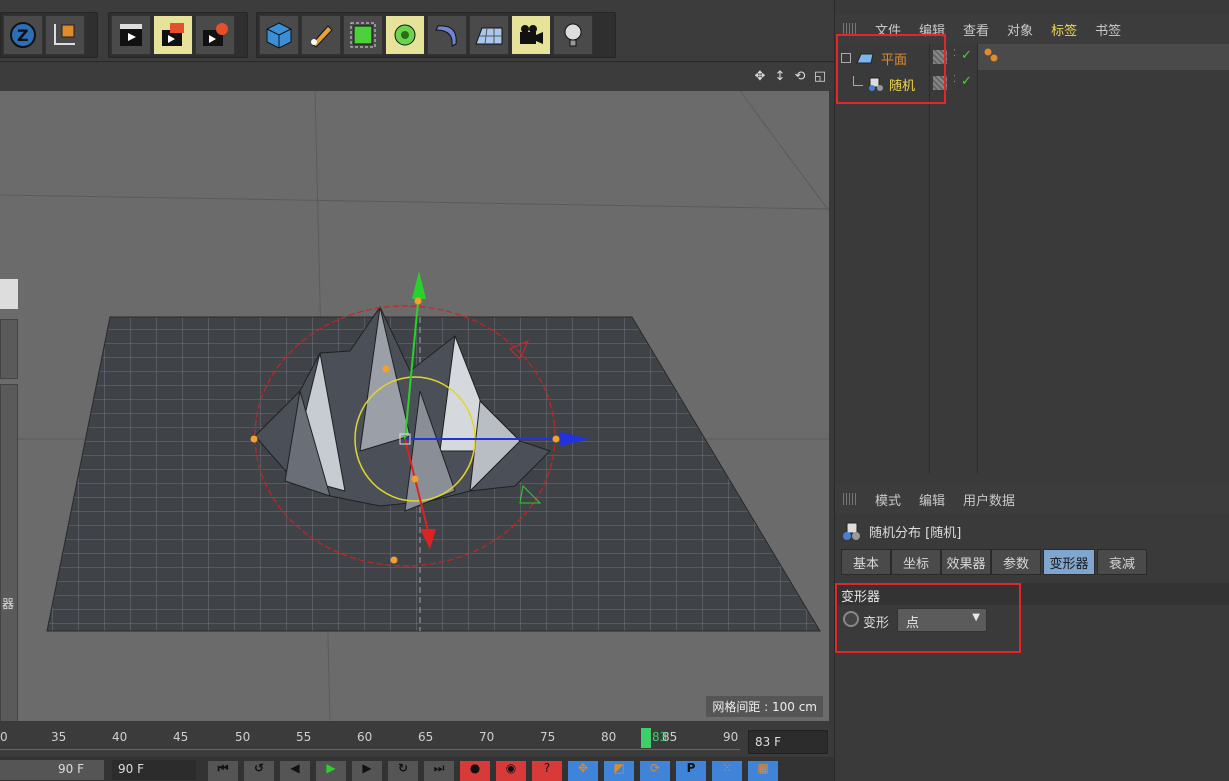 This screenshot has width=1229, height=781. Describe the element at coordinates (493, 771) in the screenshot. I see `playback-controls: ⏮ ↺ ◀ ▶ ▶ ↻ ⏭ ● ◉ ? ✥ ◩ ⟳ P ⁙ ▦` at that location.